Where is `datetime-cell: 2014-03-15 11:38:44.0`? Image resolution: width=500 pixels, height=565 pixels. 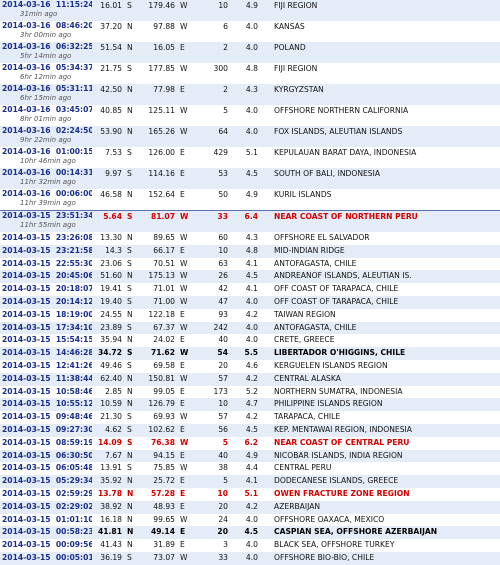
datetime-cell: 2014-03-15 11:38:44.0 is located at coordinates (46, 379).